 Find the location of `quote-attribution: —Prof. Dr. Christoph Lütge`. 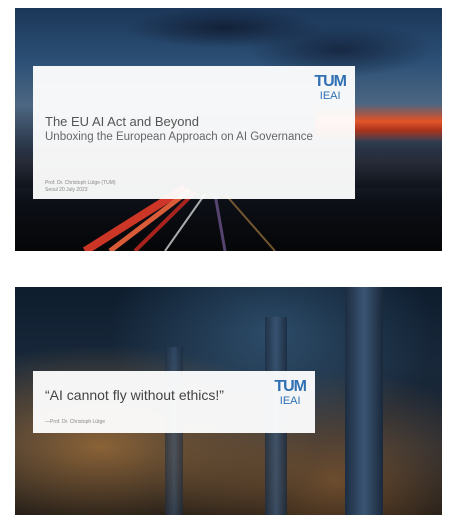

quote-attribution: —Prof. Dr. Christoph Lütge is located at coordinates (75, 422).